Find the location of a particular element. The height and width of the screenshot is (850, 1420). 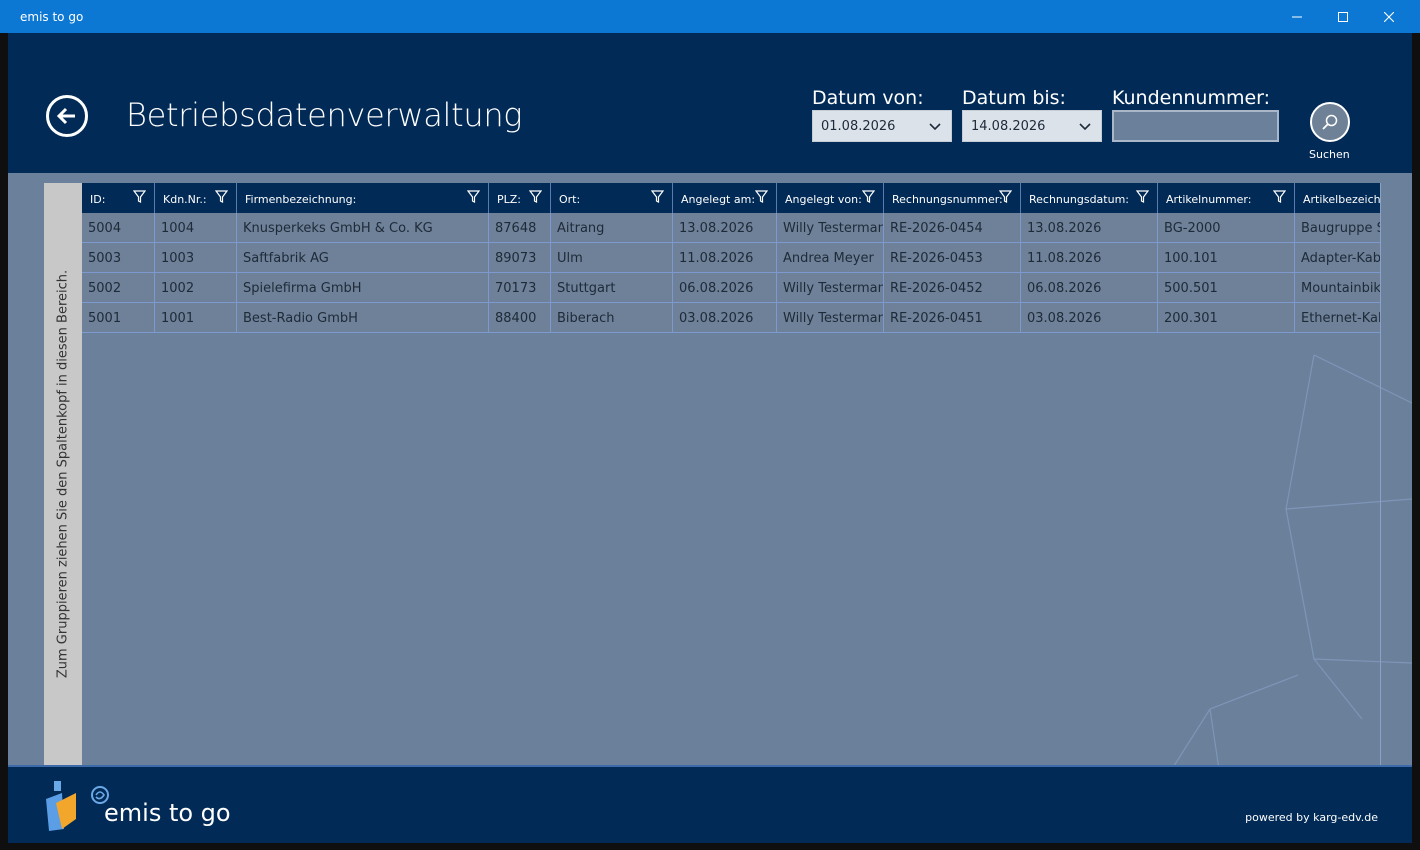

column-header-label: Artikelbezeichnung: is located at coordinates (1342, 199).